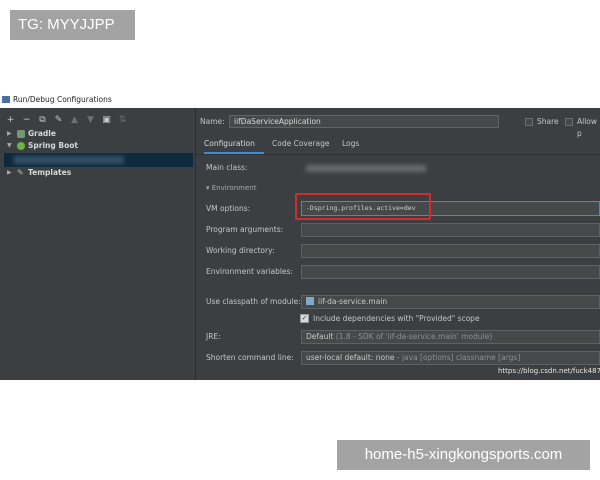 This screenshot has height=480, width=600. I want to click on highlight-box, so click(363, 206).